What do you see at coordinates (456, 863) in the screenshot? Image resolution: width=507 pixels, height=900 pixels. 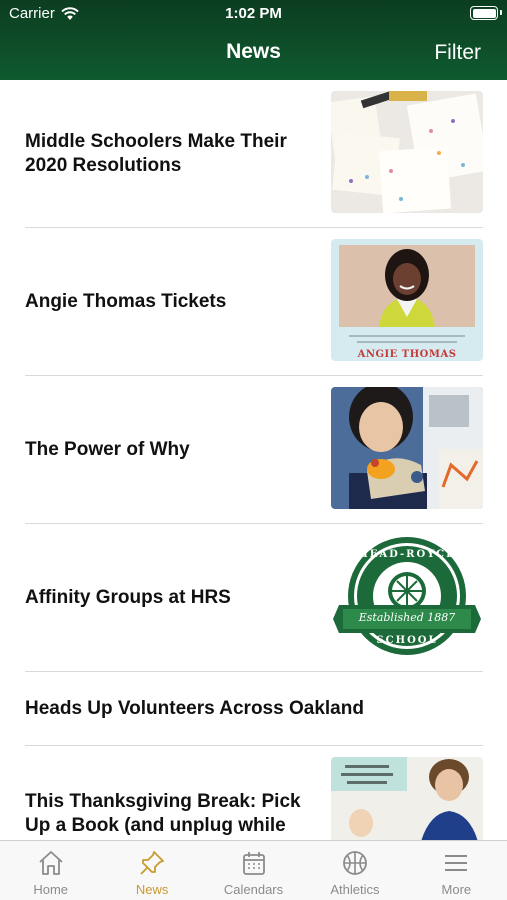 I see `menu-icon` at bounding box center [456, 863].